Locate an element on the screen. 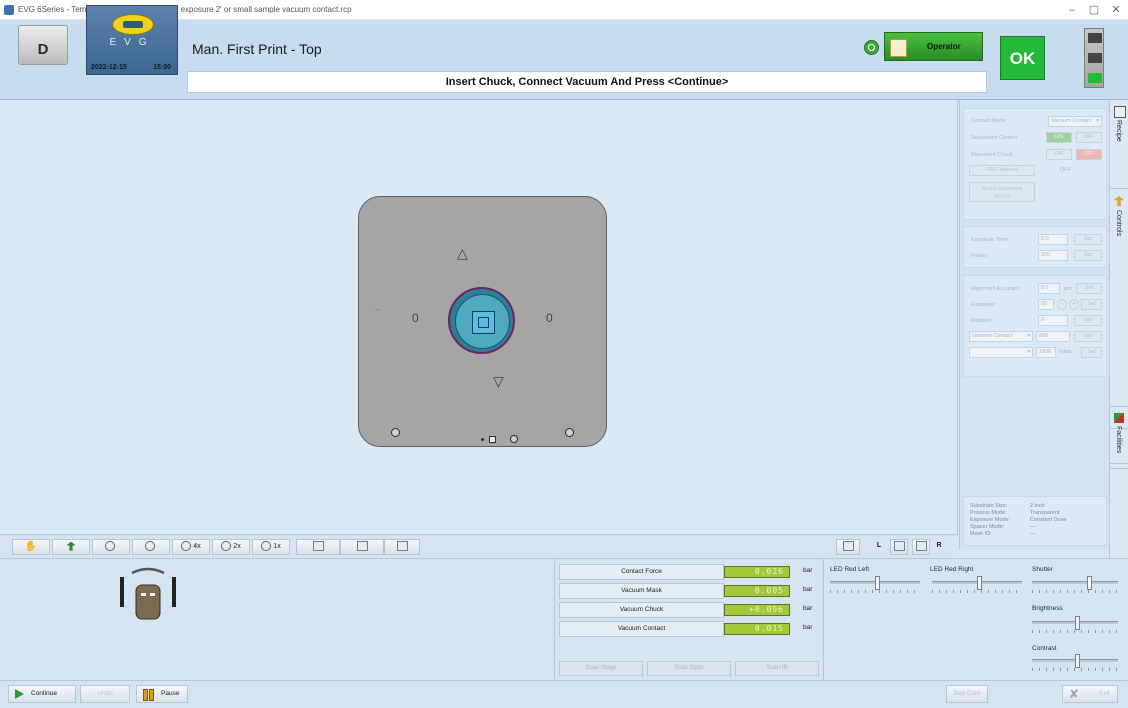 This screenshot has height=708, width=1128. maximize-button: ▢ is located at coordinates (1094, 10).